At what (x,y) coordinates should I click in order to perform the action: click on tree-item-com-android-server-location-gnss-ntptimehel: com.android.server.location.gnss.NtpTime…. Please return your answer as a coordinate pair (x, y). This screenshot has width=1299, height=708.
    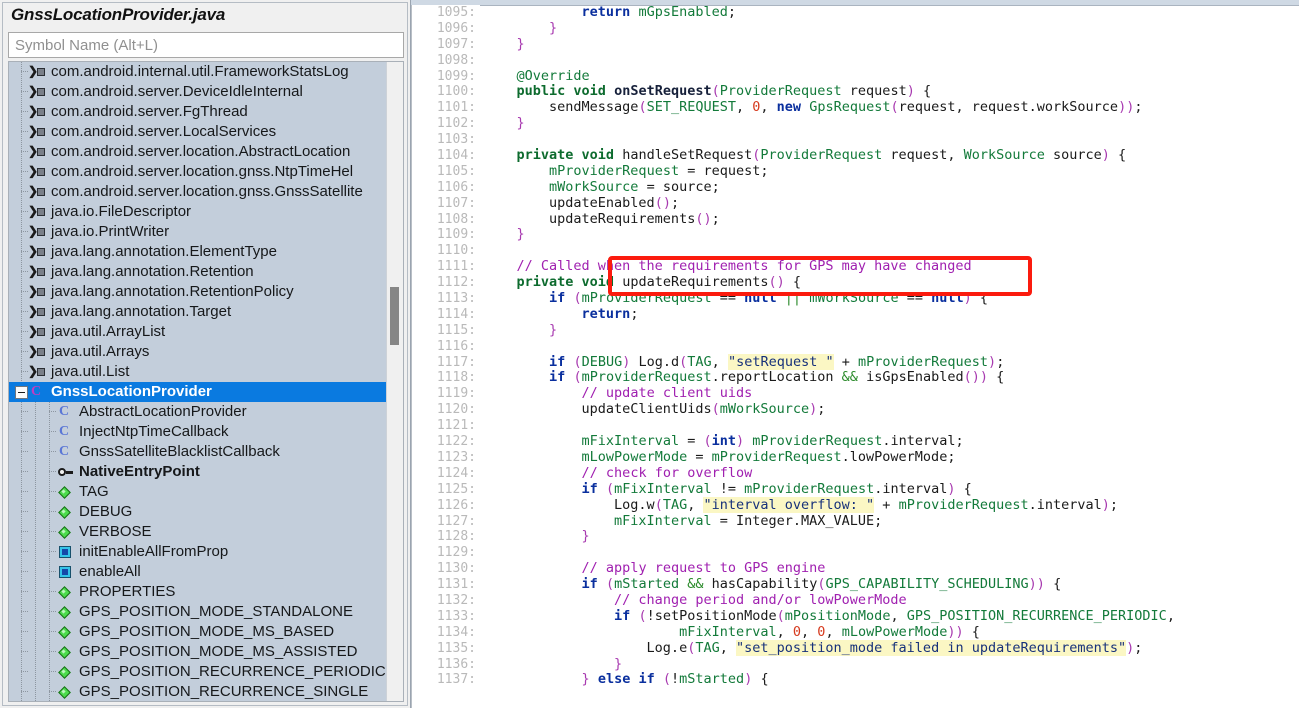
    Looking at the image, I should click on (197, 172).